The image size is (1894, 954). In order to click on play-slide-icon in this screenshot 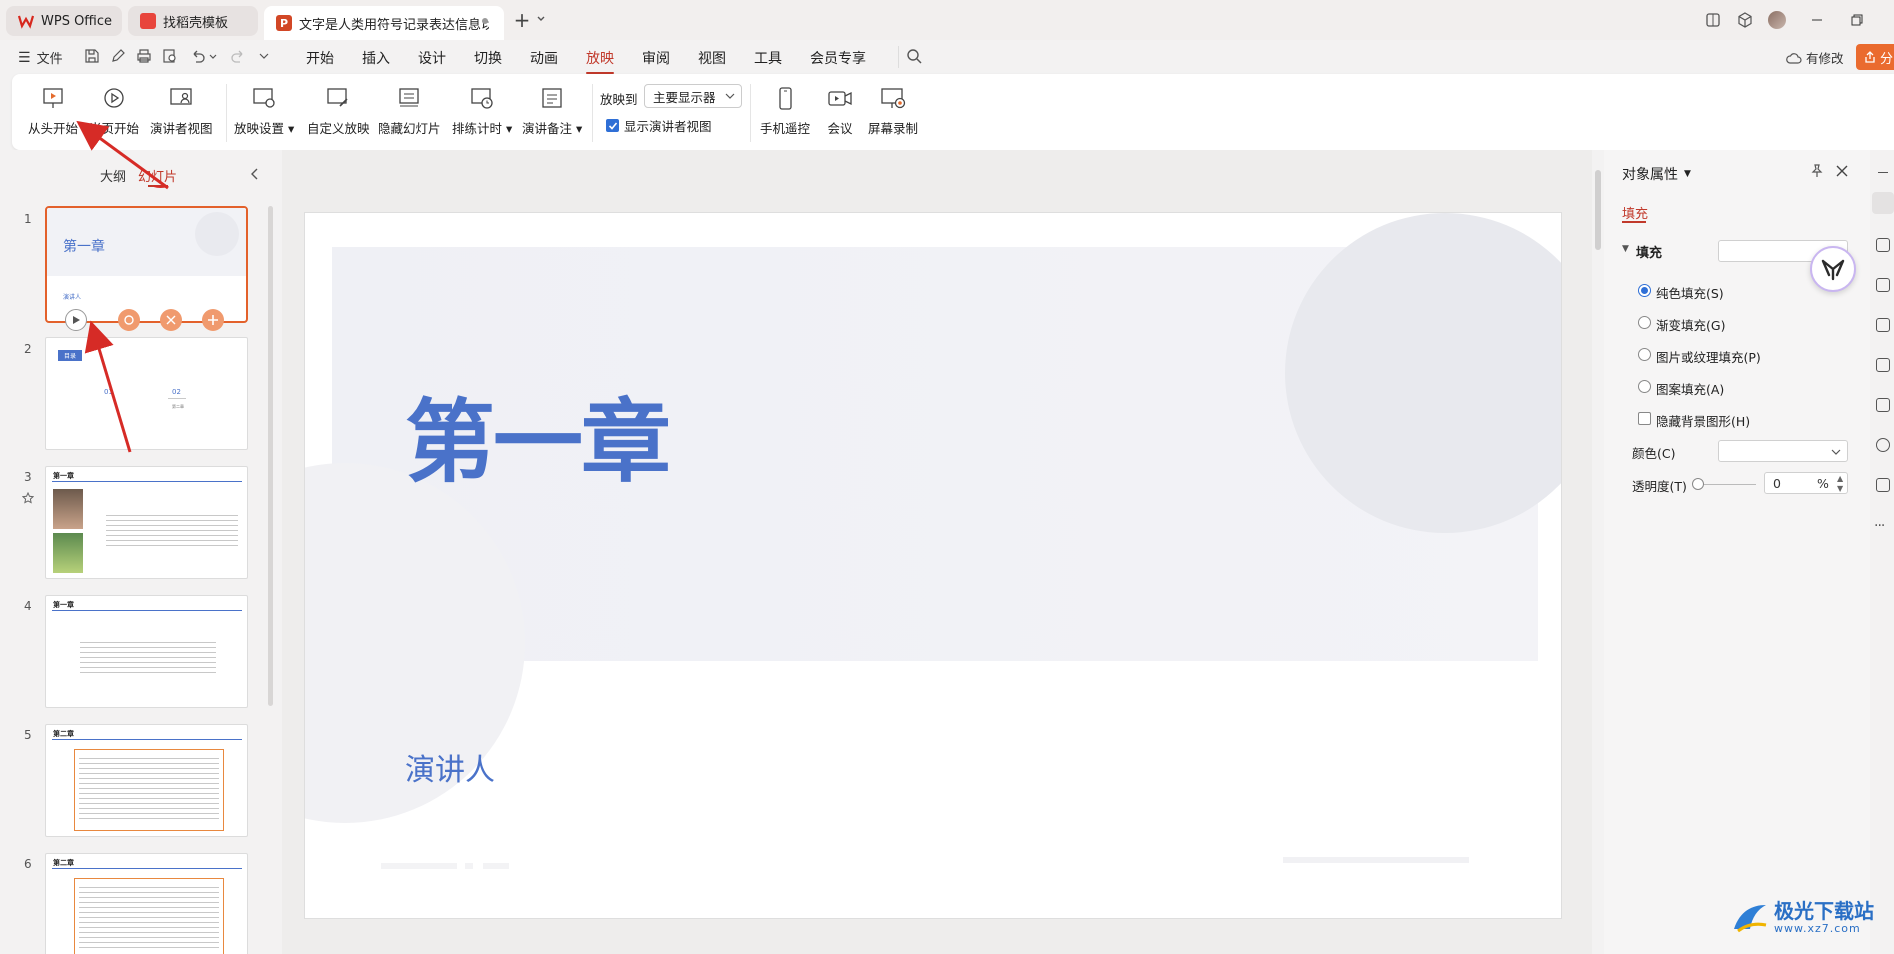, I will do `click(76, 320)`.